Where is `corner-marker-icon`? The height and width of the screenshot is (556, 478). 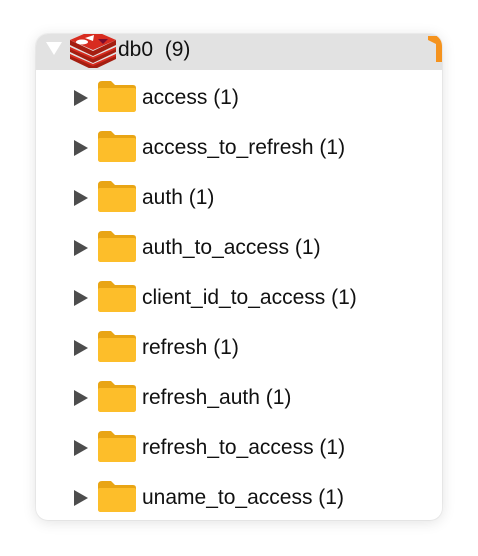 corner-marker-icon is located at coordinates (435, 49).